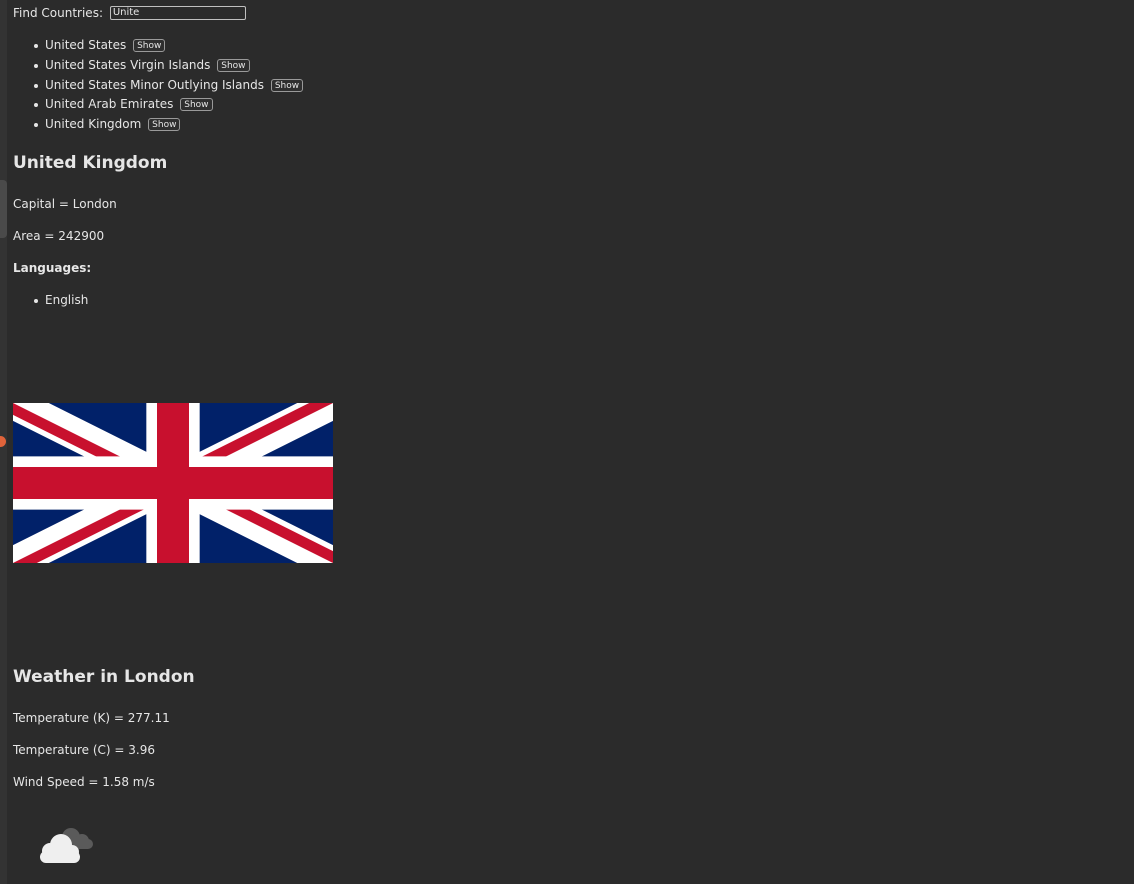 The height and width of the screenshot is (884, 1134). What do you see at coordinates (91, 718) in the screenshot?
I see `temperature-kelvin-text: Temperature (K) = 277.11` at bounding box center [91, 718].